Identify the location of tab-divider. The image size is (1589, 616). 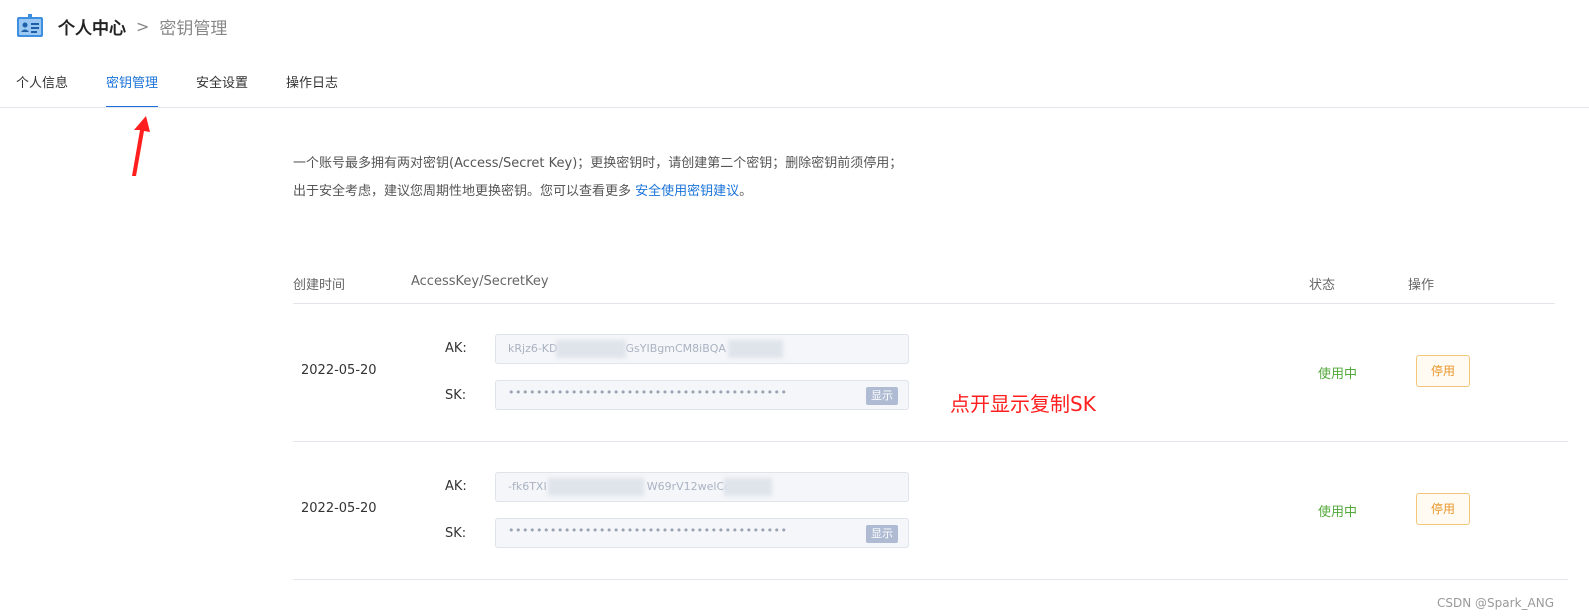
(794, 107).